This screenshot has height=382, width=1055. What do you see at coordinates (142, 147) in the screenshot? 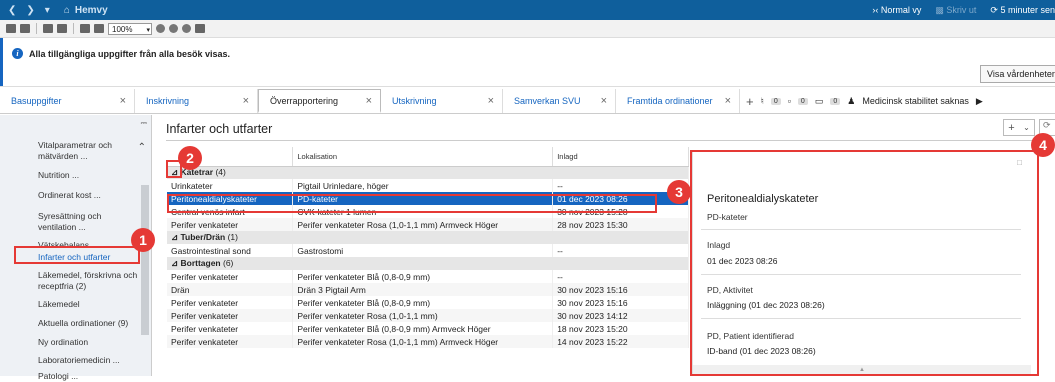
I see `chevron-up-icon: ⌃` at bounding box center [142, 147].